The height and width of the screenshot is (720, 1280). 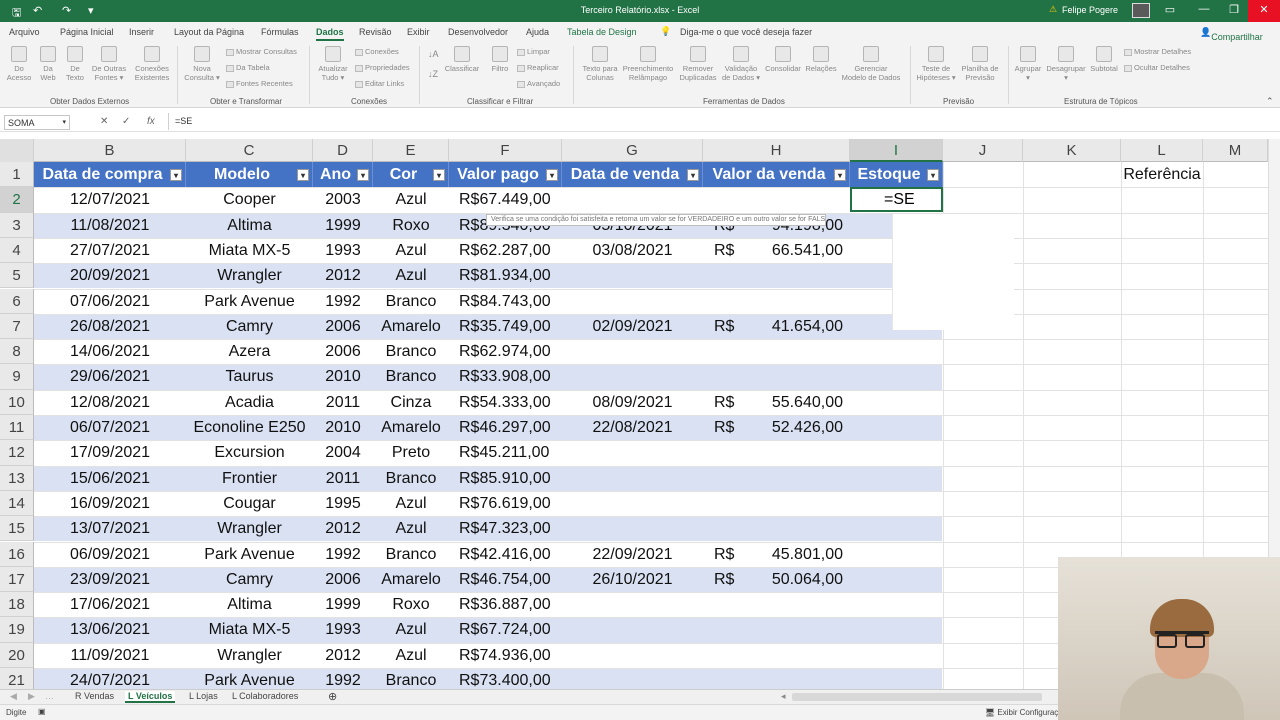 I want to click on enter-icon: ✓, so click(x=126, y=121).